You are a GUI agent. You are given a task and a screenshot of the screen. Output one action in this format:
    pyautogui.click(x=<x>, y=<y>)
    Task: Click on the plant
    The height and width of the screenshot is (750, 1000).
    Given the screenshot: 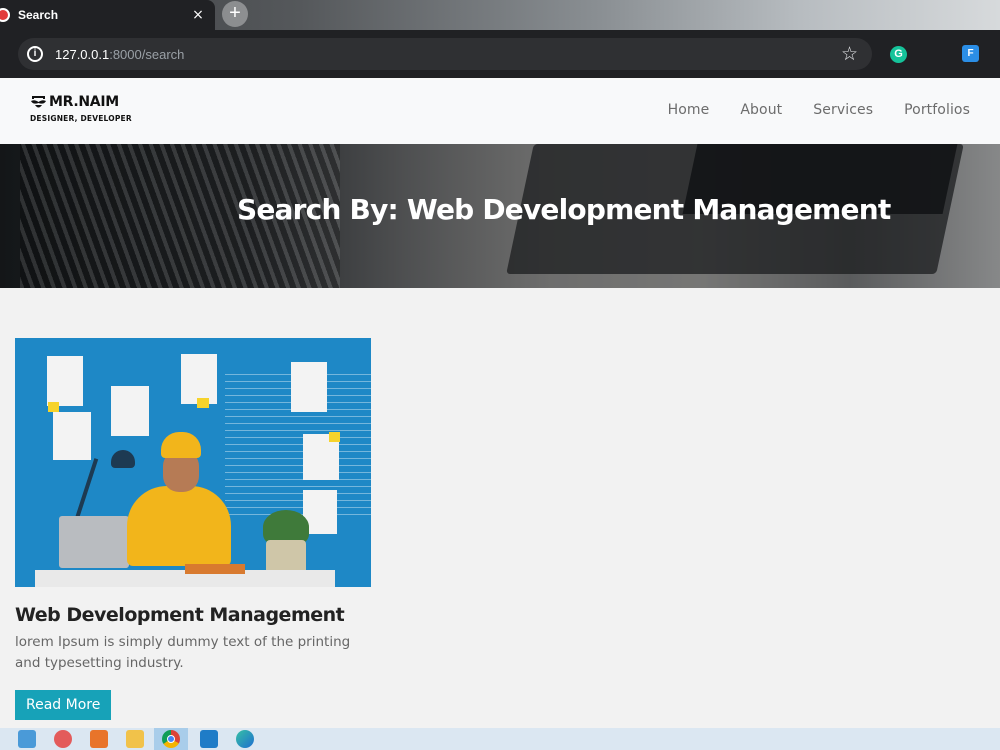 What is the action you would take?
    pyautogui.click(x=286, y=527)
    